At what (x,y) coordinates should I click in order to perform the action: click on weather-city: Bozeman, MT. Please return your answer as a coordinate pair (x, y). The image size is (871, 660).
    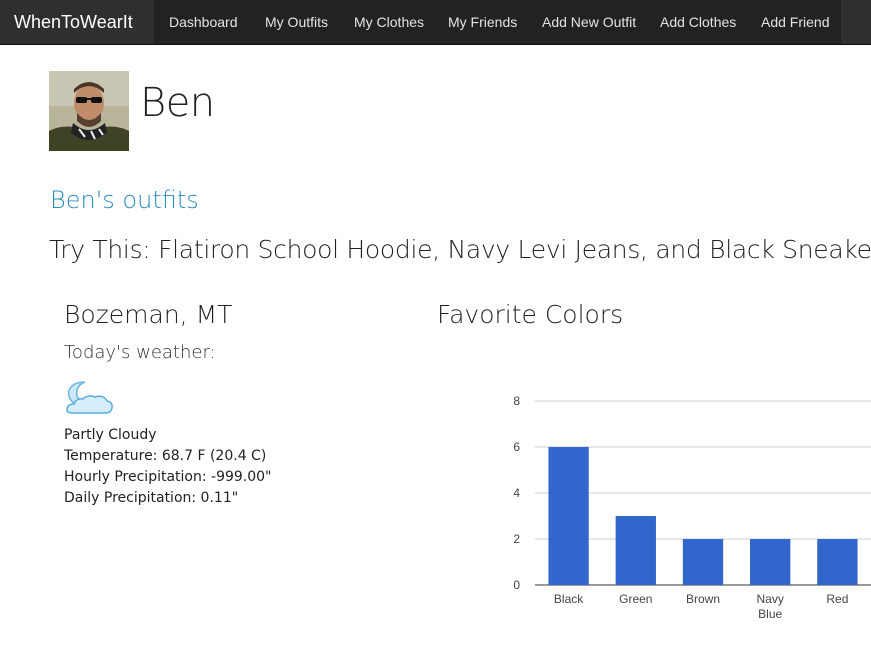
    Looking at the image, I should click on (148, 314).